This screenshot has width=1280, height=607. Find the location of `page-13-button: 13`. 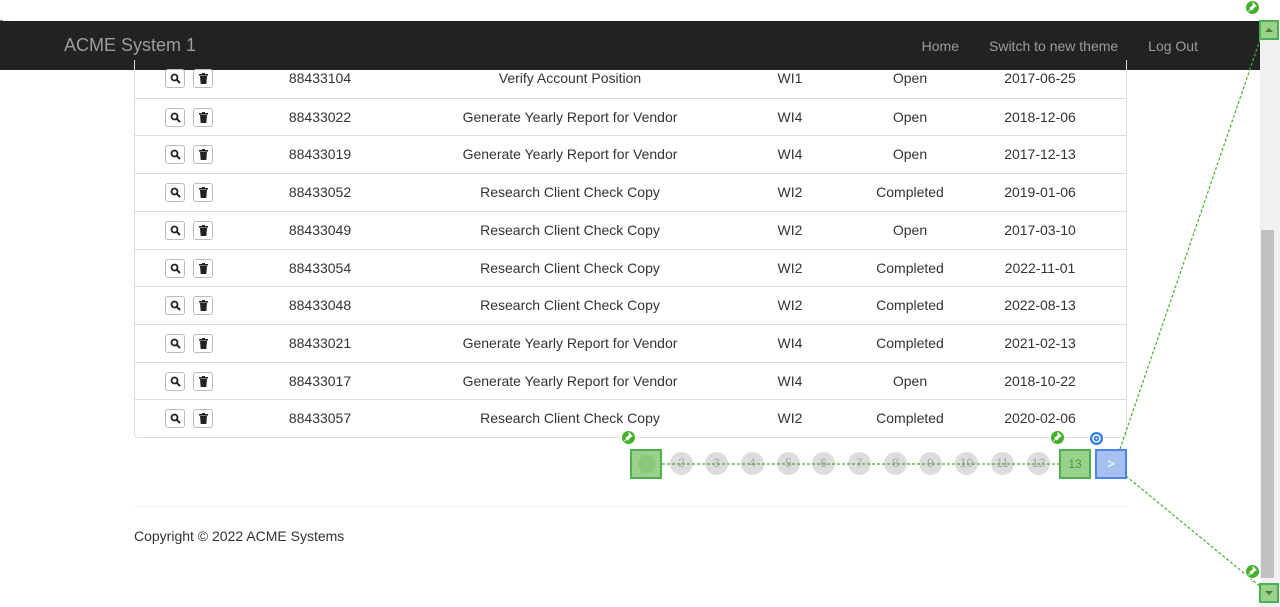

page-13-button: 13 is located at coordinates (1075, 464).